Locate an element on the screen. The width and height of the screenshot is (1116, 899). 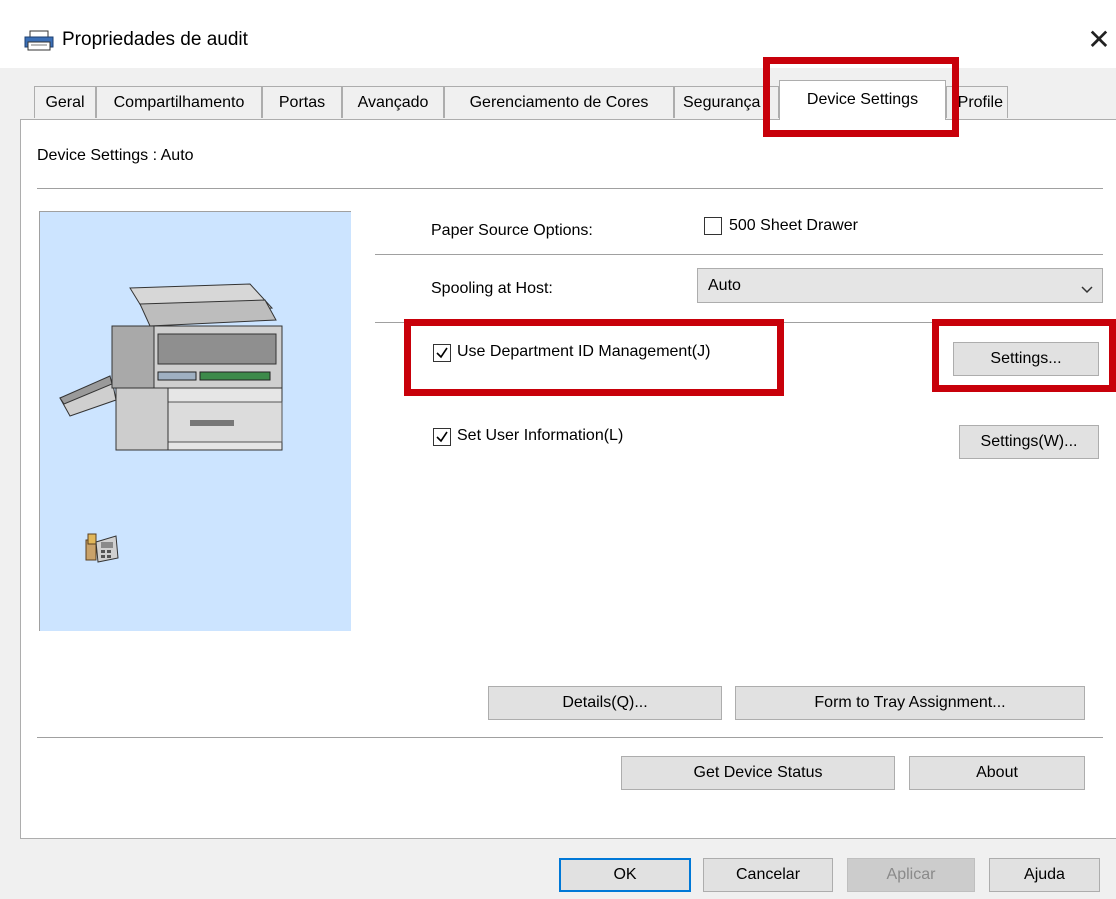
close-icon: ✕ is located at coordinates (1099, 39).